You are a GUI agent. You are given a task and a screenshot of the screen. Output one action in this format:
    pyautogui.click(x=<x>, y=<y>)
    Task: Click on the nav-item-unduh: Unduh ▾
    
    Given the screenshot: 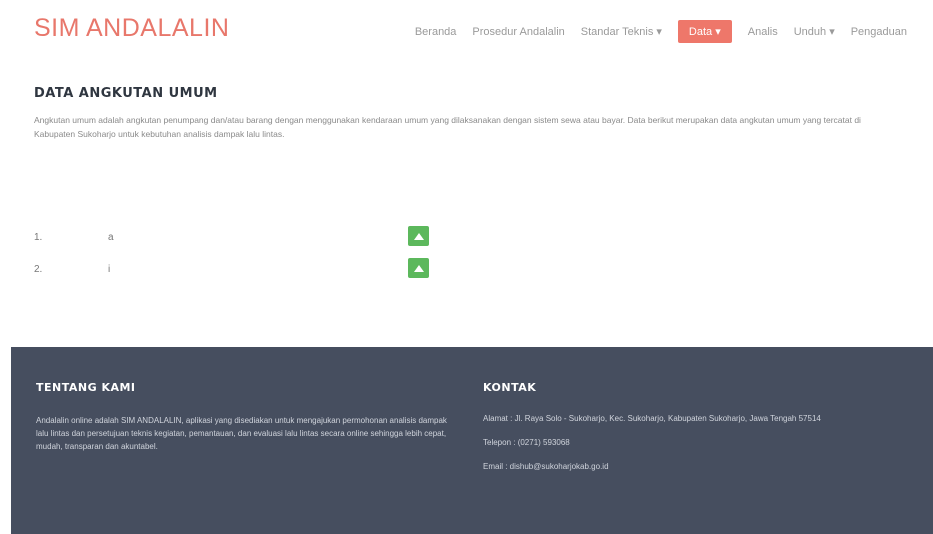 What is the action you would take?
    pyautogui.click(x=814, y=31)
    